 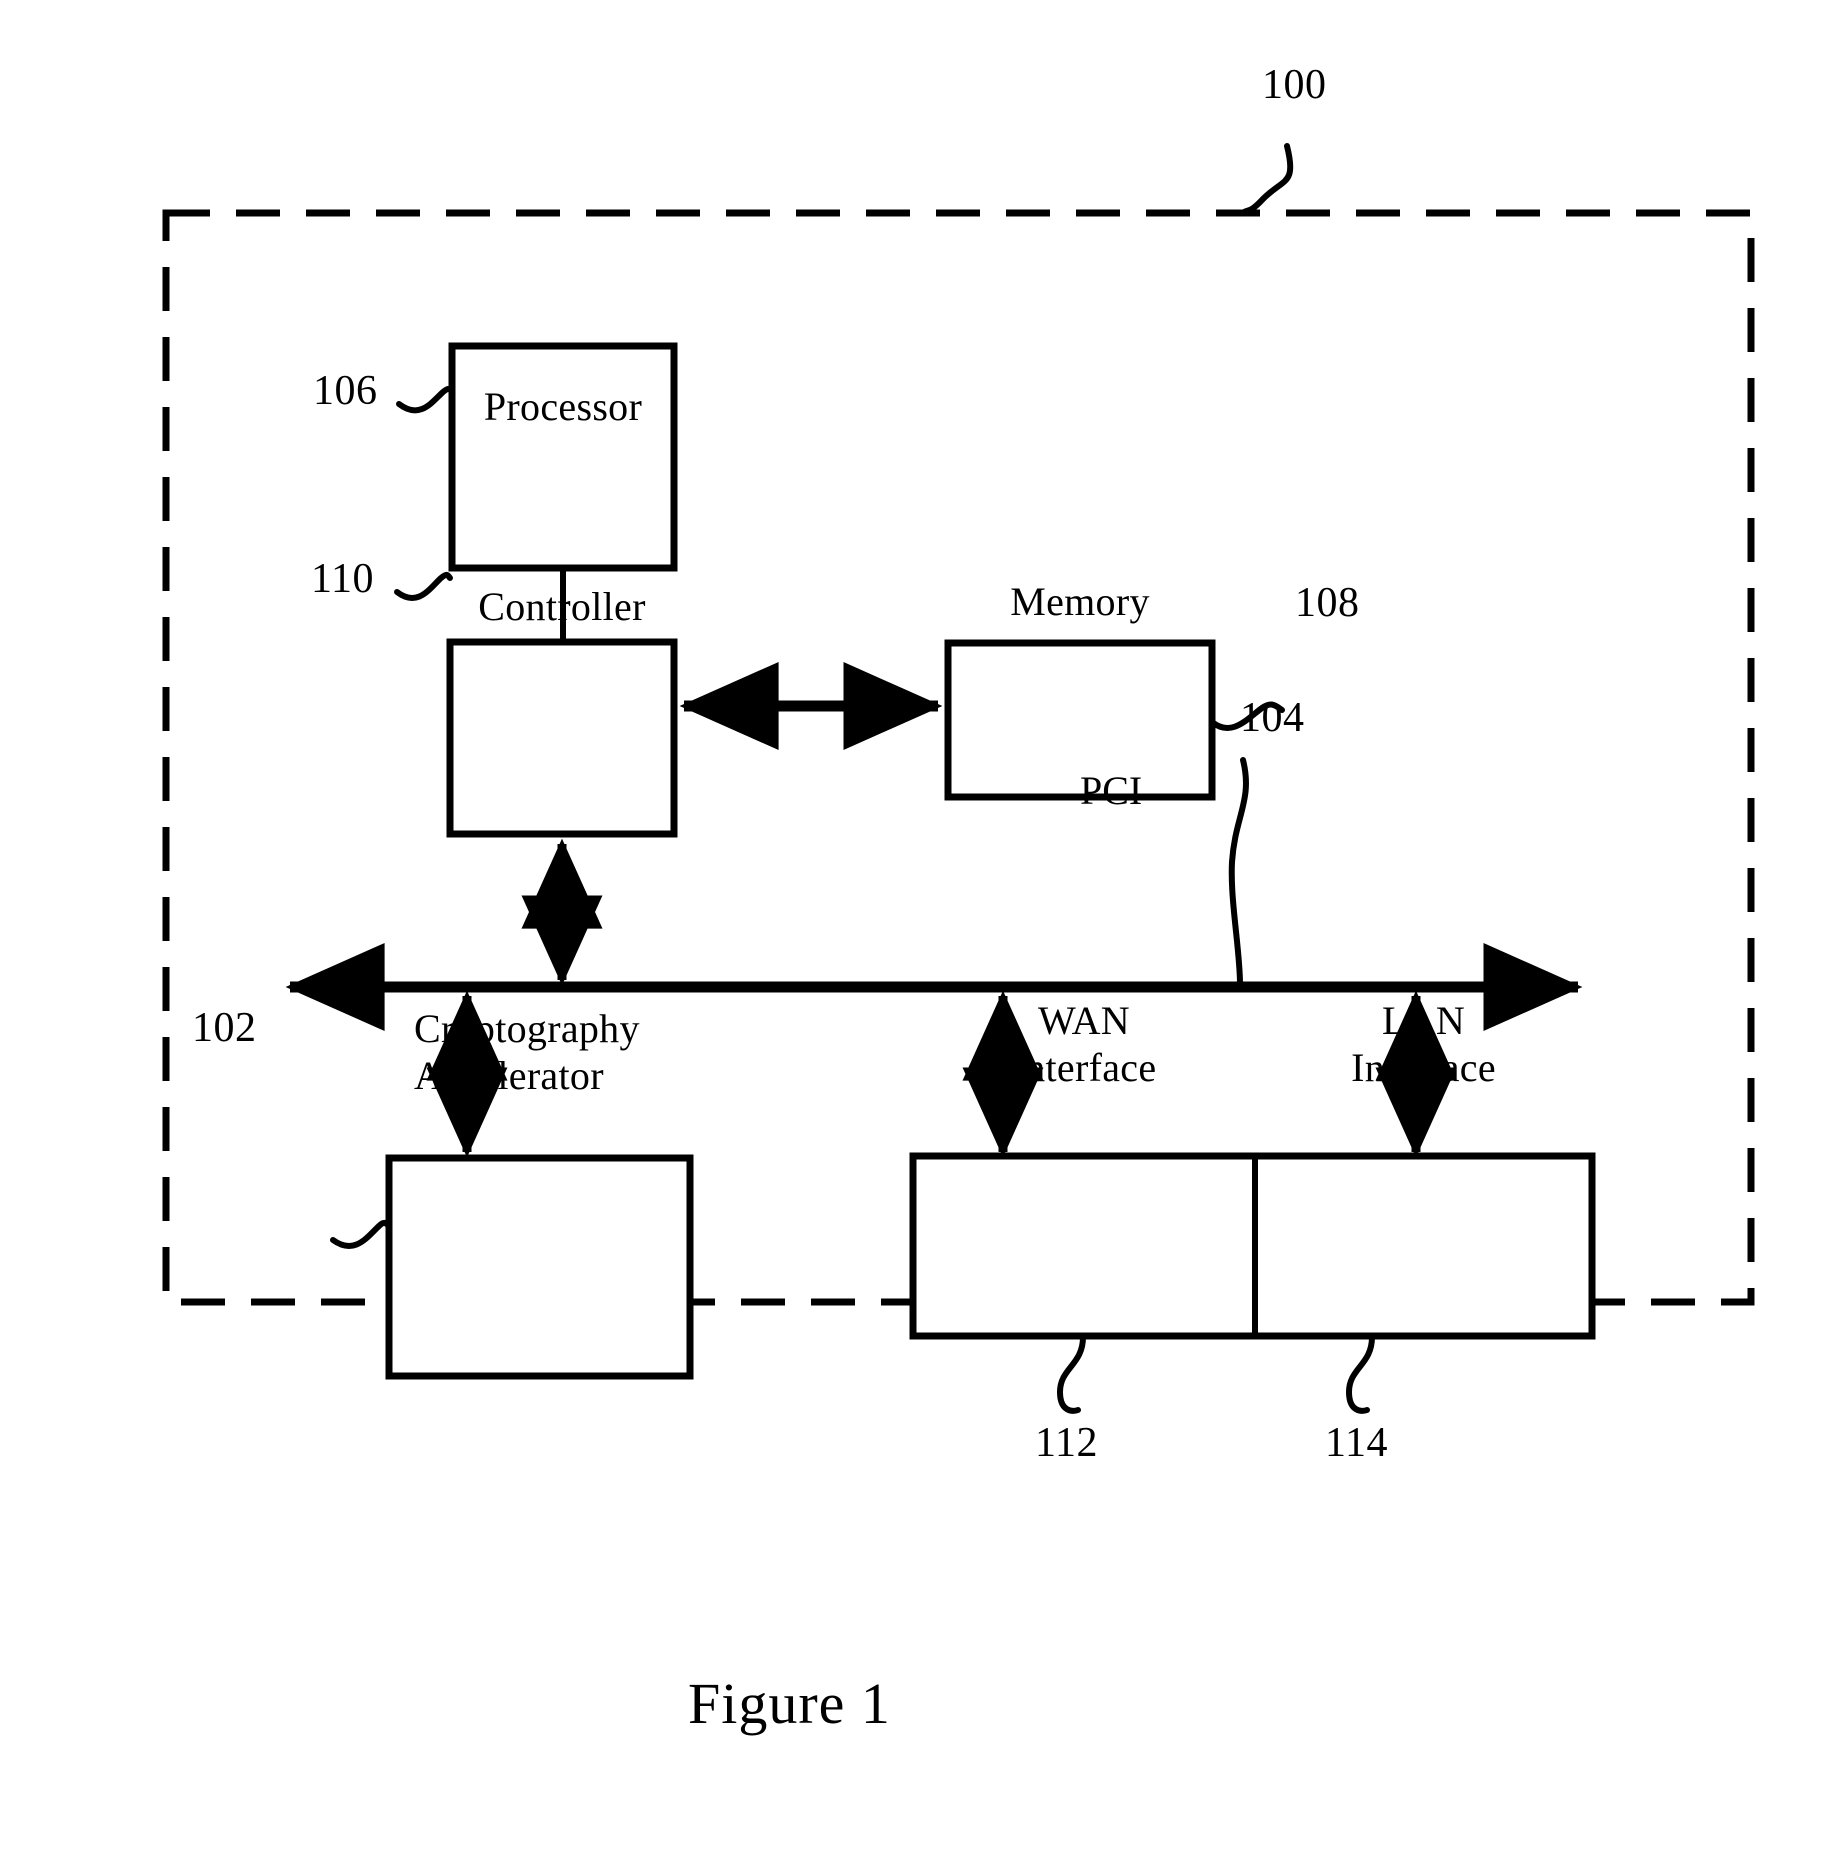 What do you see at coordinates (1084, 1044) in the screenshot?
I see `wan-interface-label: WAN Interface` at bounding box center [1084, 1044].